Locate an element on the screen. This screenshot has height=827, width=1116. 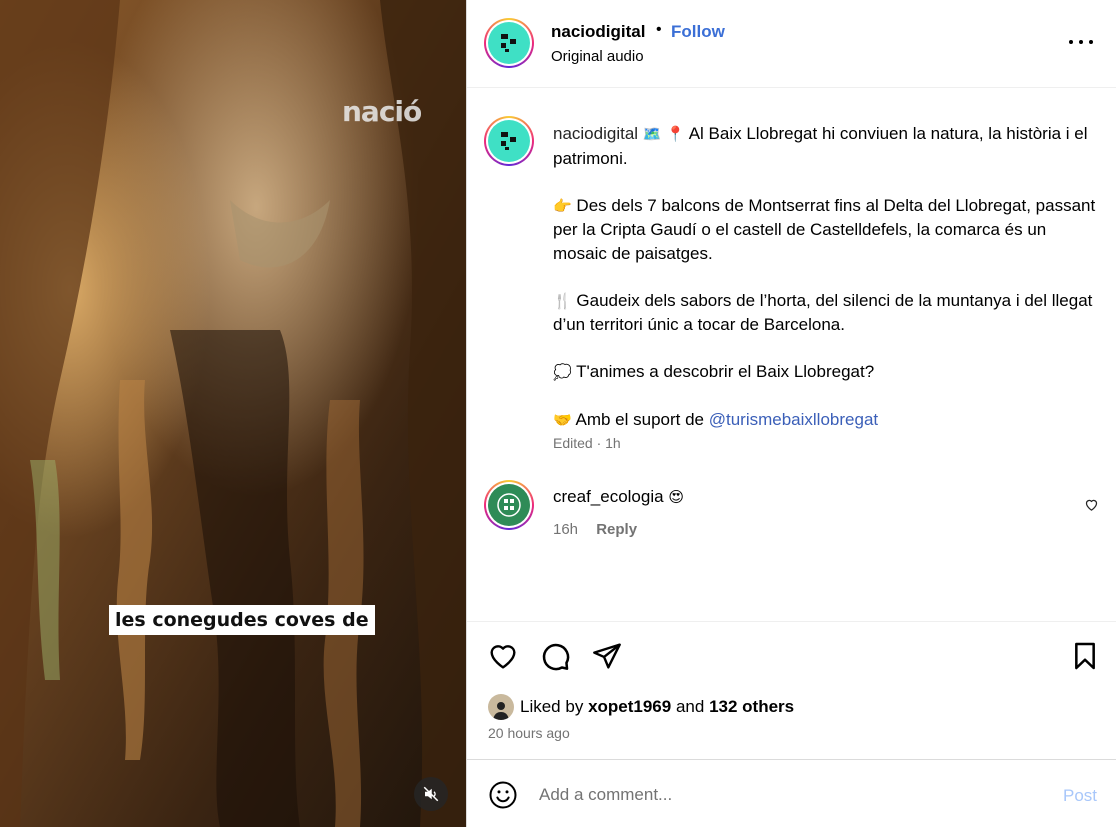
mute-button is located at coordinates (431, 794).